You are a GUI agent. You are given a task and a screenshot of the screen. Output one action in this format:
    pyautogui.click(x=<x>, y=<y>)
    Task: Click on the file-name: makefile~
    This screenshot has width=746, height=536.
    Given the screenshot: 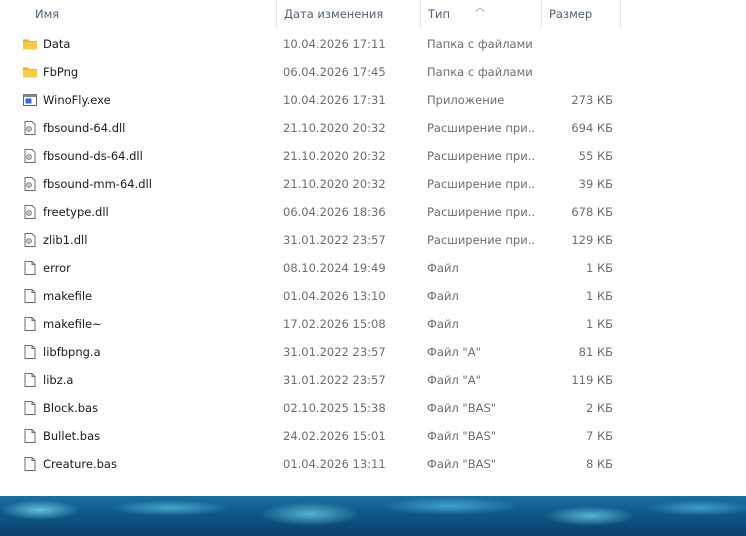 What is the action you would take?
    pyautogui.click(x=72, y=324)
    